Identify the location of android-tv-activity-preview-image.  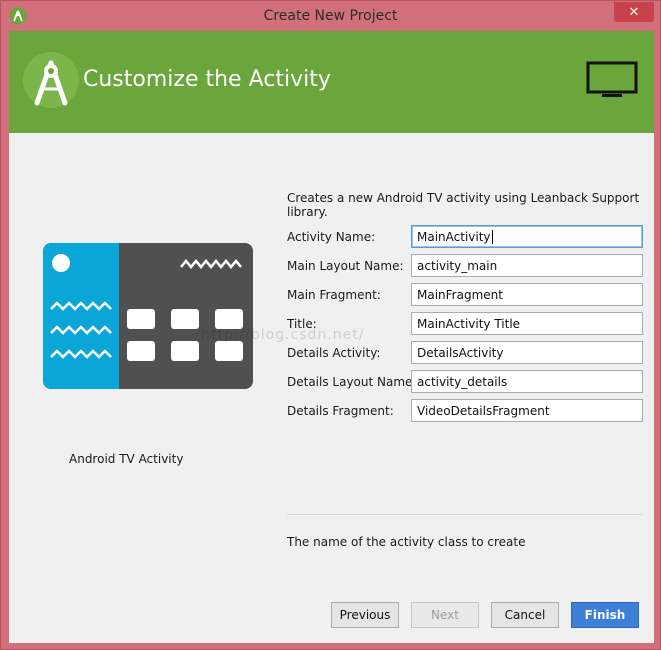
(148, 316).